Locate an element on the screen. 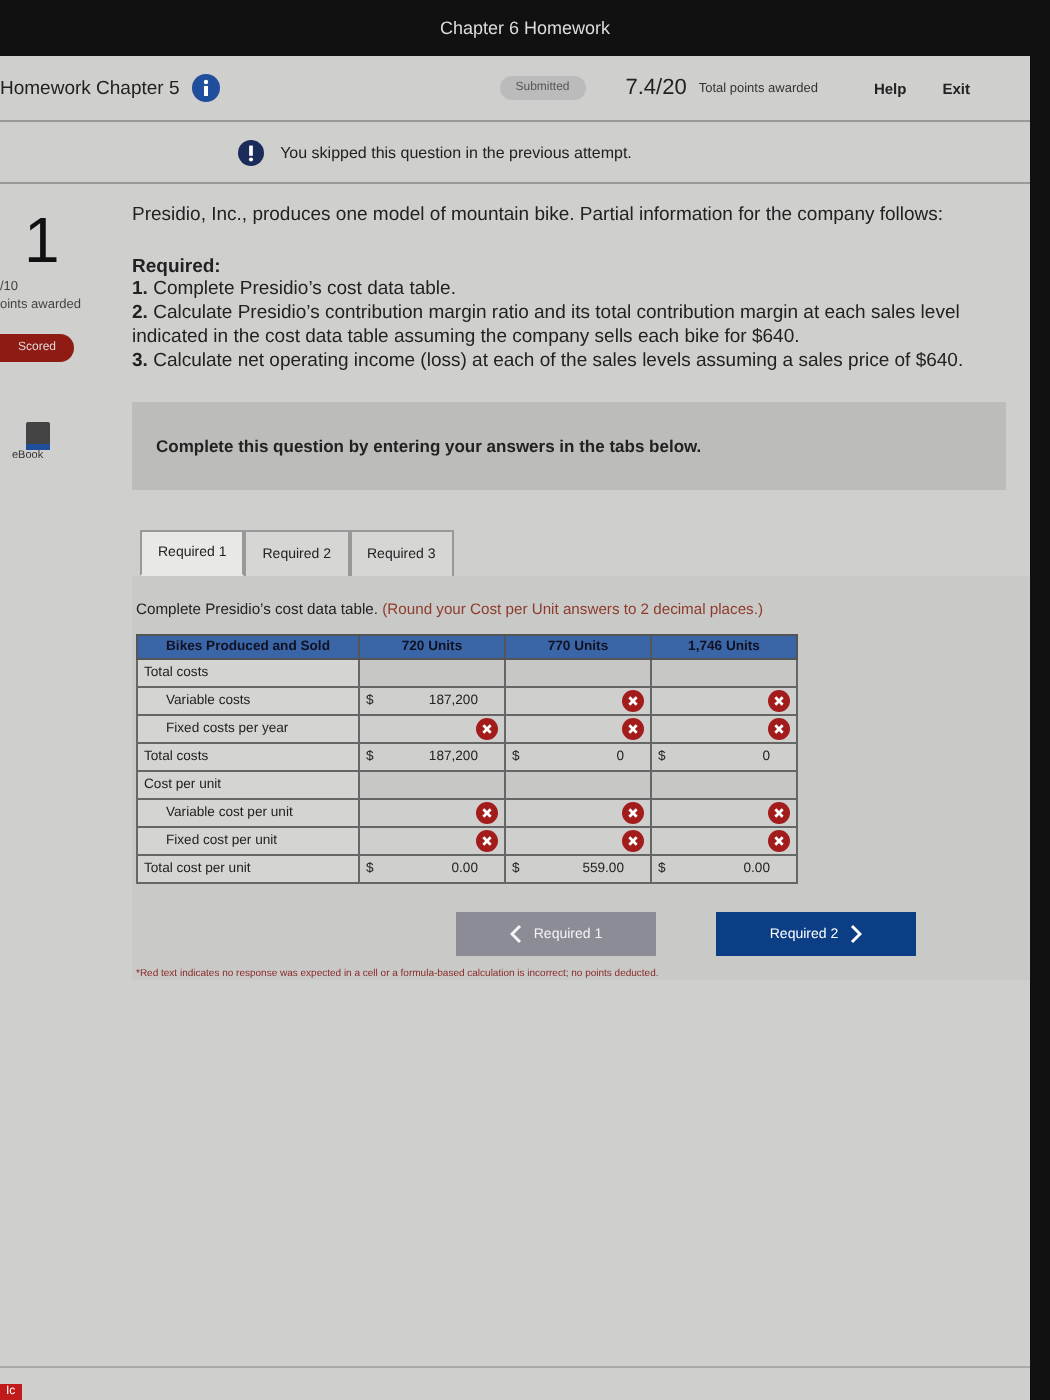 The height and width of the screenshot is (1400, 1050). info-icon is located at coordinates (205, 88).